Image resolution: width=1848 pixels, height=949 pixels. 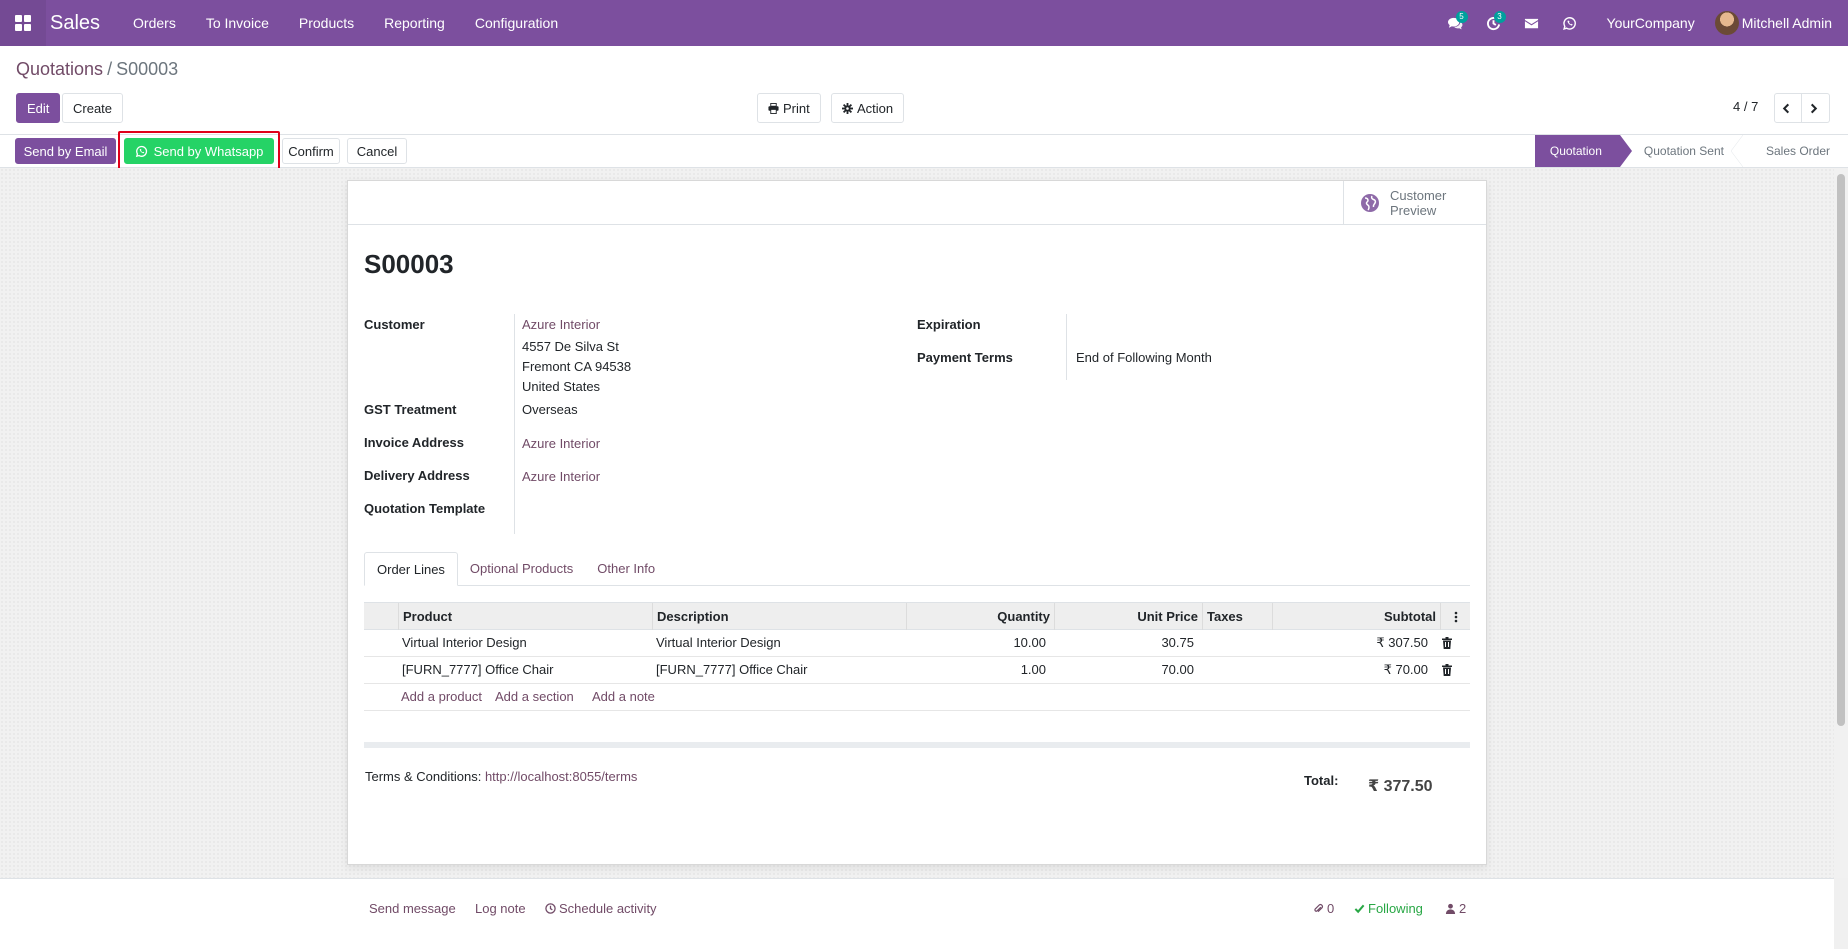 I want to click on line-product: [FURN_7777] Office Chair, so click(x=478, y=670).